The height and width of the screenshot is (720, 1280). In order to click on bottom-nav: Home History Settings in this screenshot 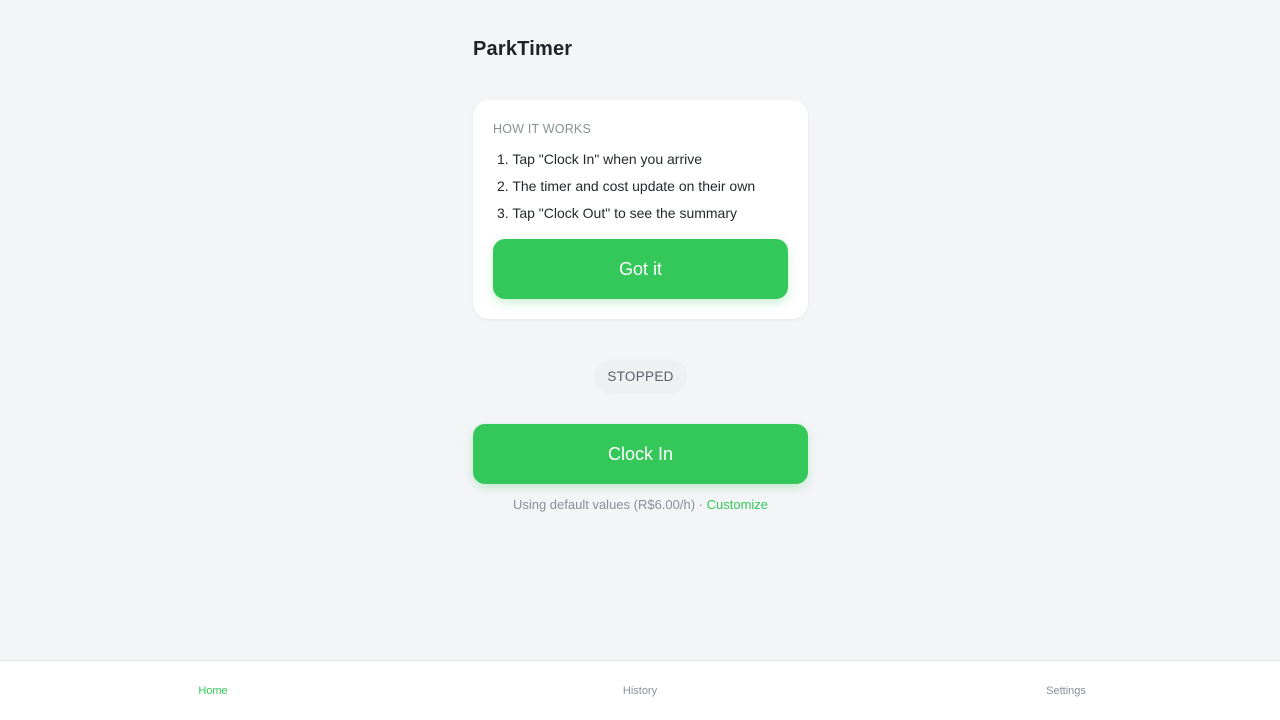, I will do `click(640, 690)`.